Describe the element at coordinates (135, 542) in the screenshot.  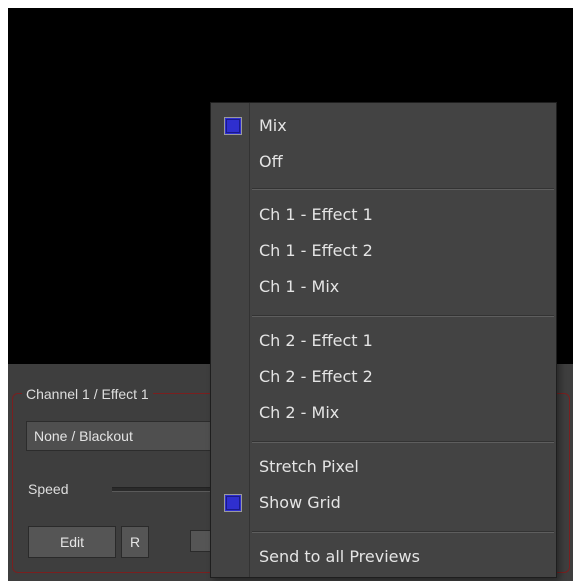
I see `r-button: R` at that location.